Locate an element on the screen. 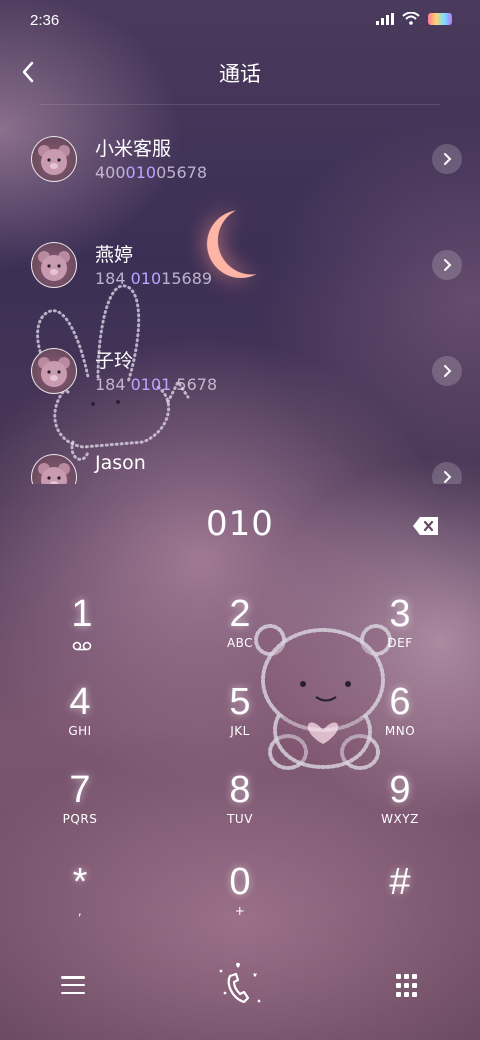 The width and height of the screenshot is (480, 1040). key-hash: # is located at coordinates (400, 900).